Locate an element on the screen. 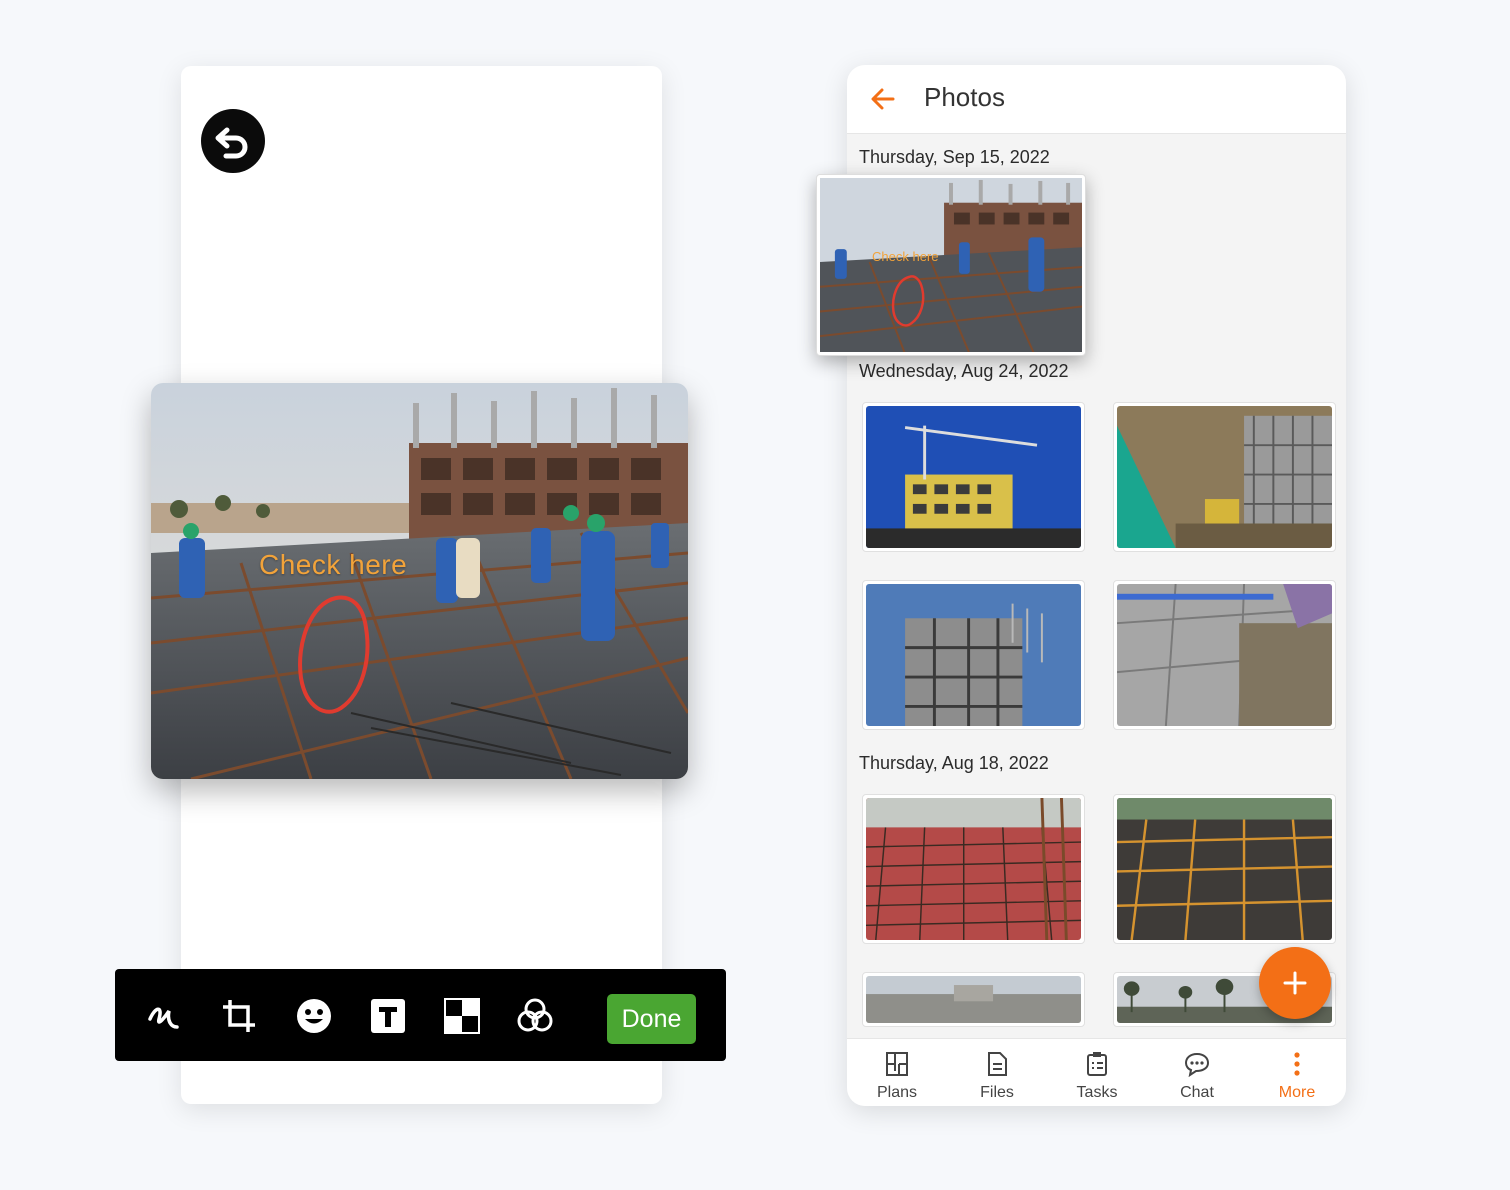 The image size is (1510, 1190). emoji-tool-button is located at coordinates (314, 1016).